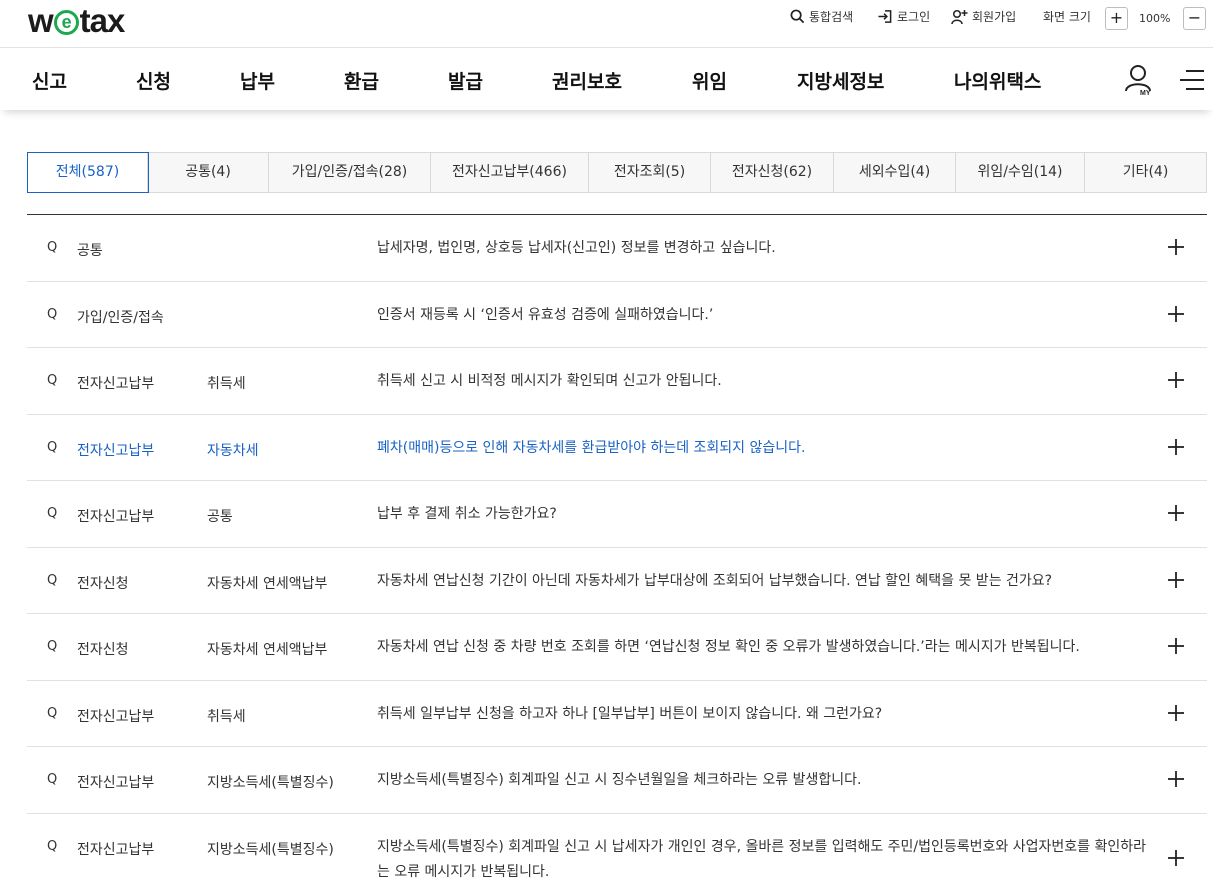 Image resolution: width=1213 pixels, height=881 pixels. What do you see at coordinates (257, 80) in the screenshot?
I see `nav-item-payment: 납부` at bounding box center [257, 80].